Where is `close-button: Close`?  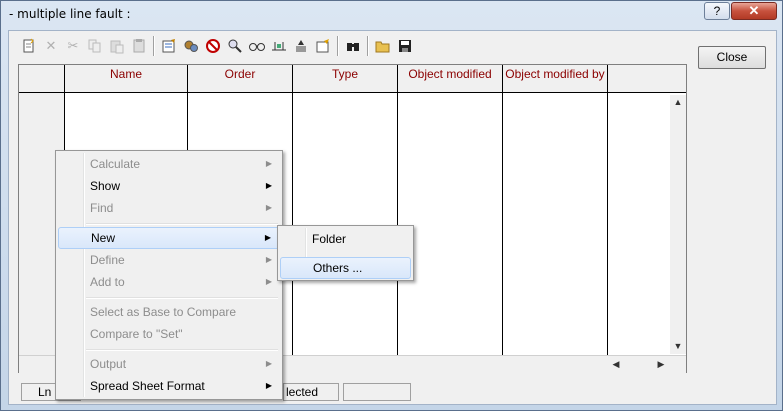 close-button: Close is located at coordinates (732, 57).